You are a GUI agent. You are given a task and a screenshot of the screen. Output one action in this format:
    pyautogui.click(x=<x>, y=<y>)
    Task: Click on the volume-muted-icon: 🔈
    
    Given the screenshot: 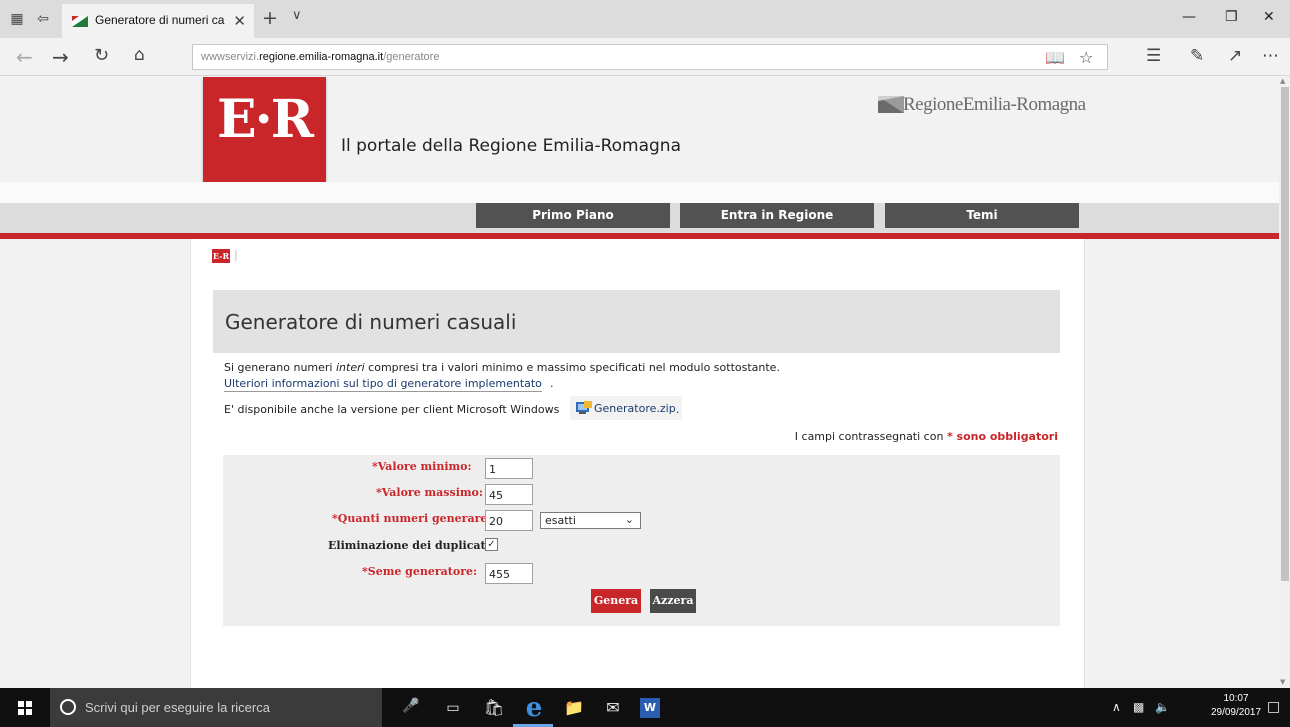 What is the action you would take?
    pyautogui.click(x=1162, y=707)
    